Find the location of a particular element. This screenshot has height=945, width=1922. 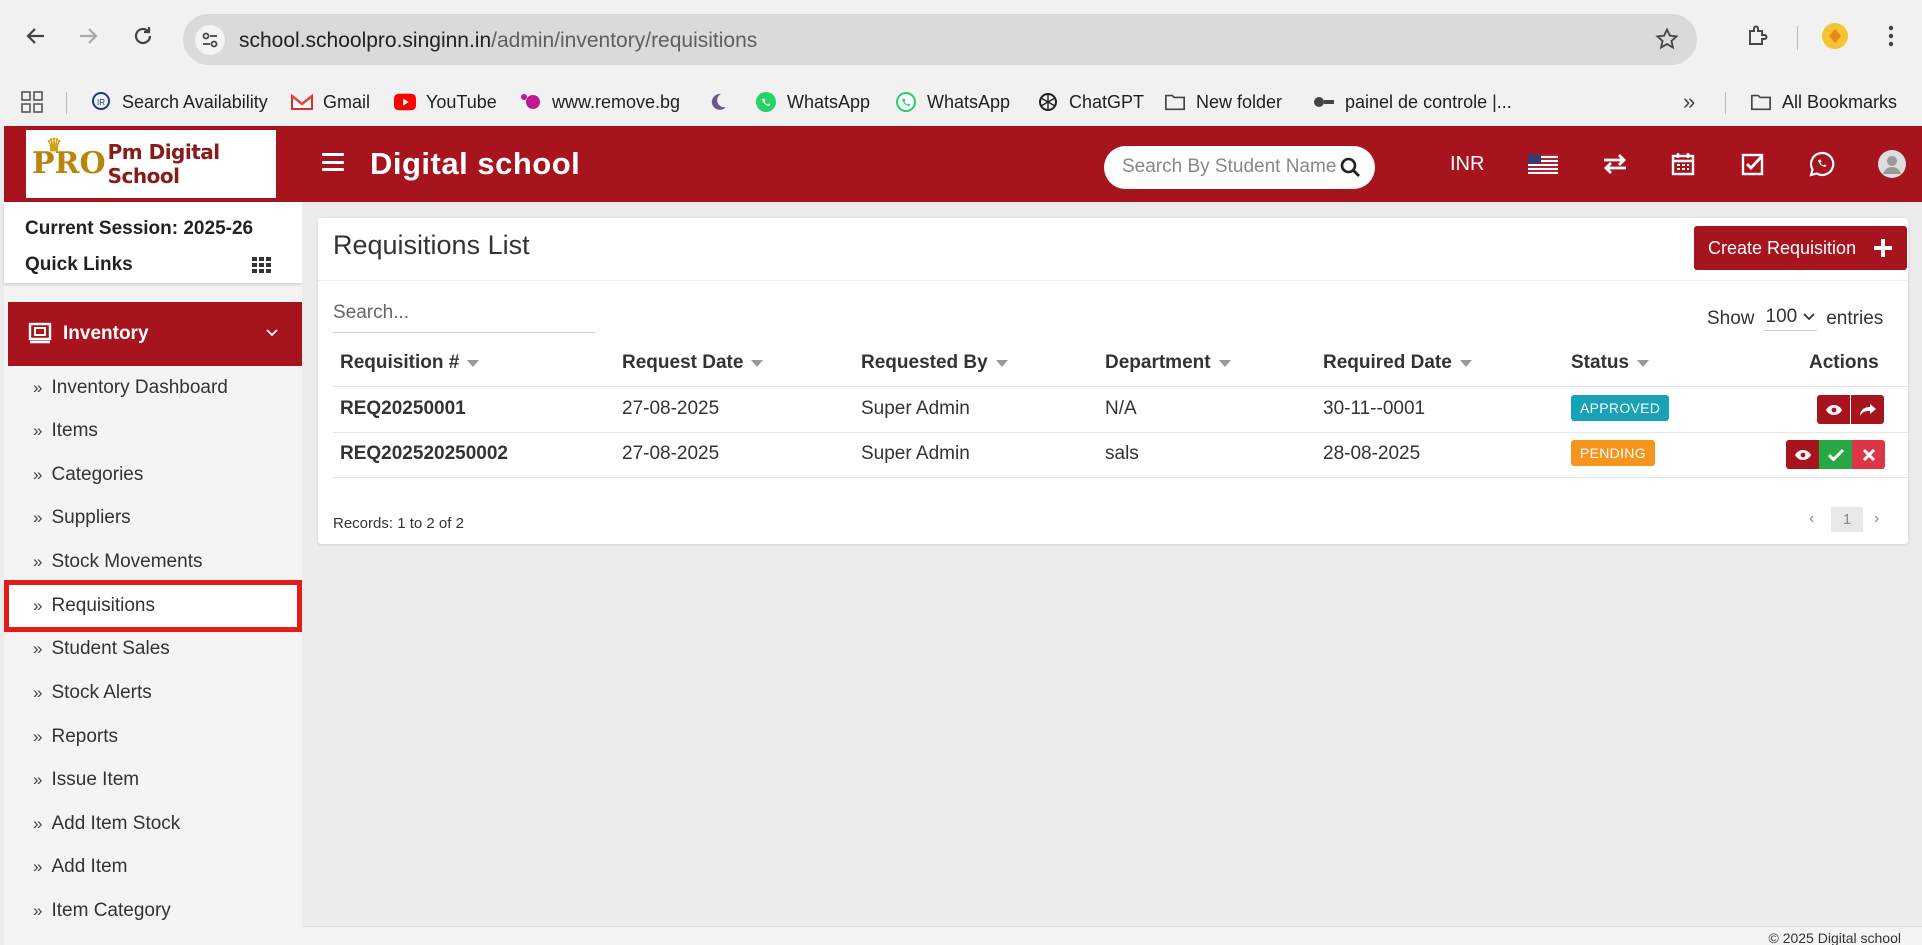

extensions-icon is located at coordinates (1757, 36).